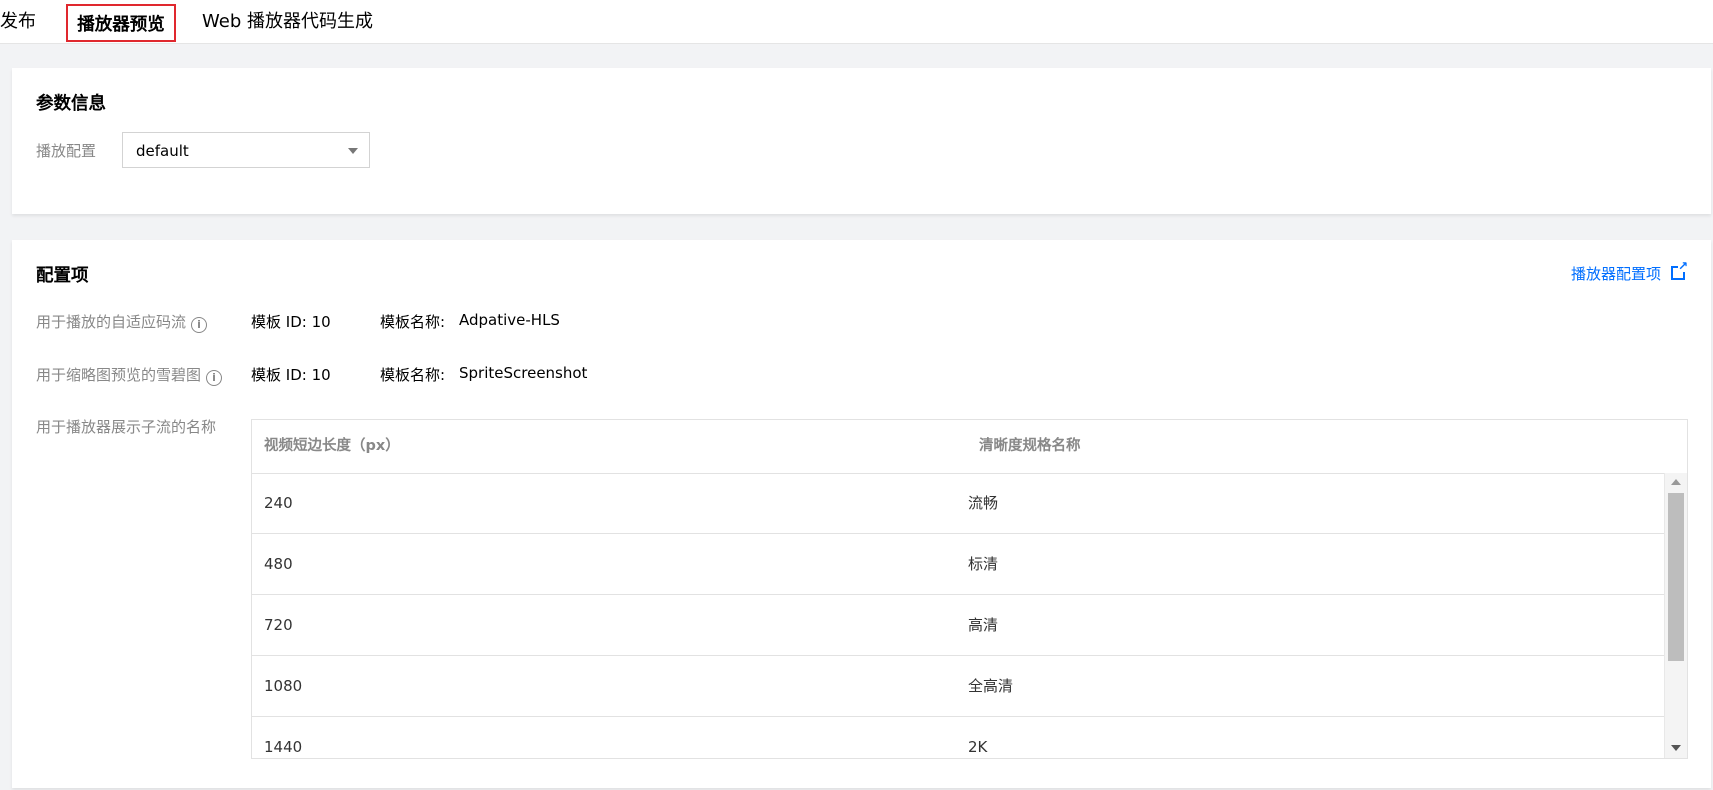  I want to click on column-header-definition-name: 清晰度规格名称, so click(1030, 446).